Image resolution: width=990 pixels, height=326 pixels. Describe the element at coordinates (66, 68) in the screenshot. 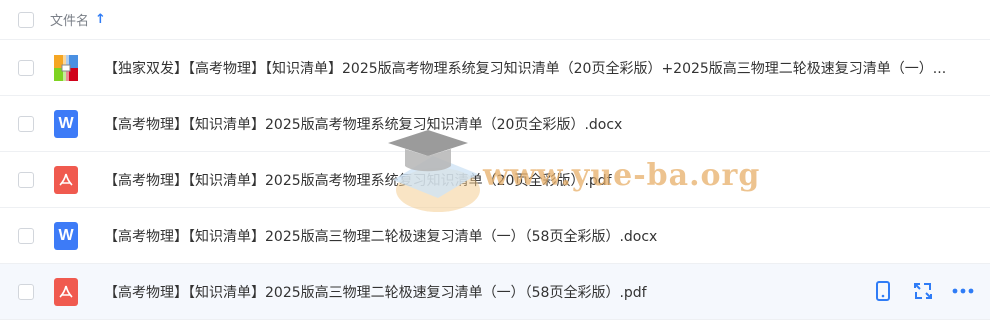

I see `archive-icon` at that location.